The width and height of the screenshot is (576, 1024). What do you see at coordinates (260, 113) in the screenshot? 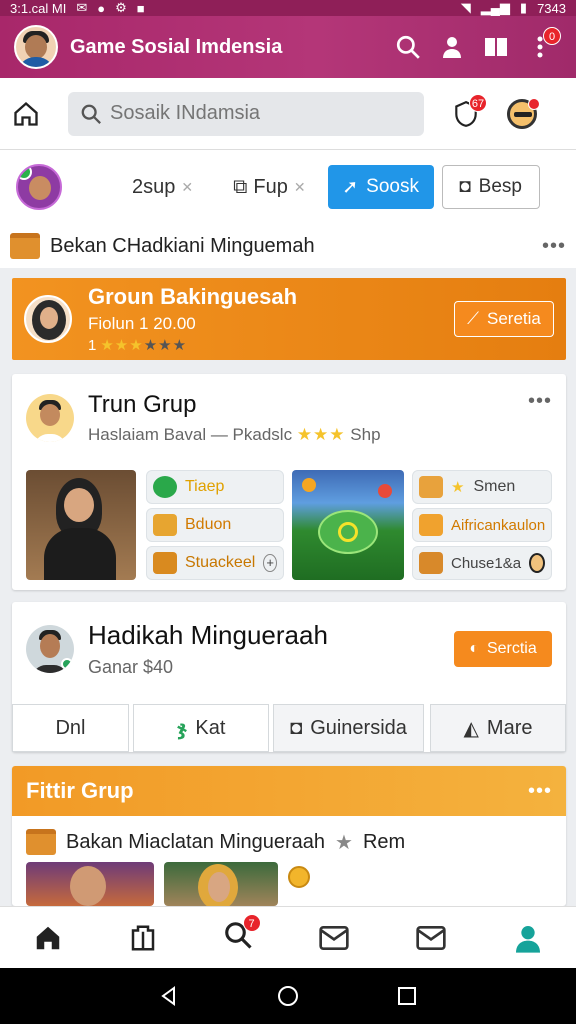
I see `search-input` at bounding box center [260, 113].